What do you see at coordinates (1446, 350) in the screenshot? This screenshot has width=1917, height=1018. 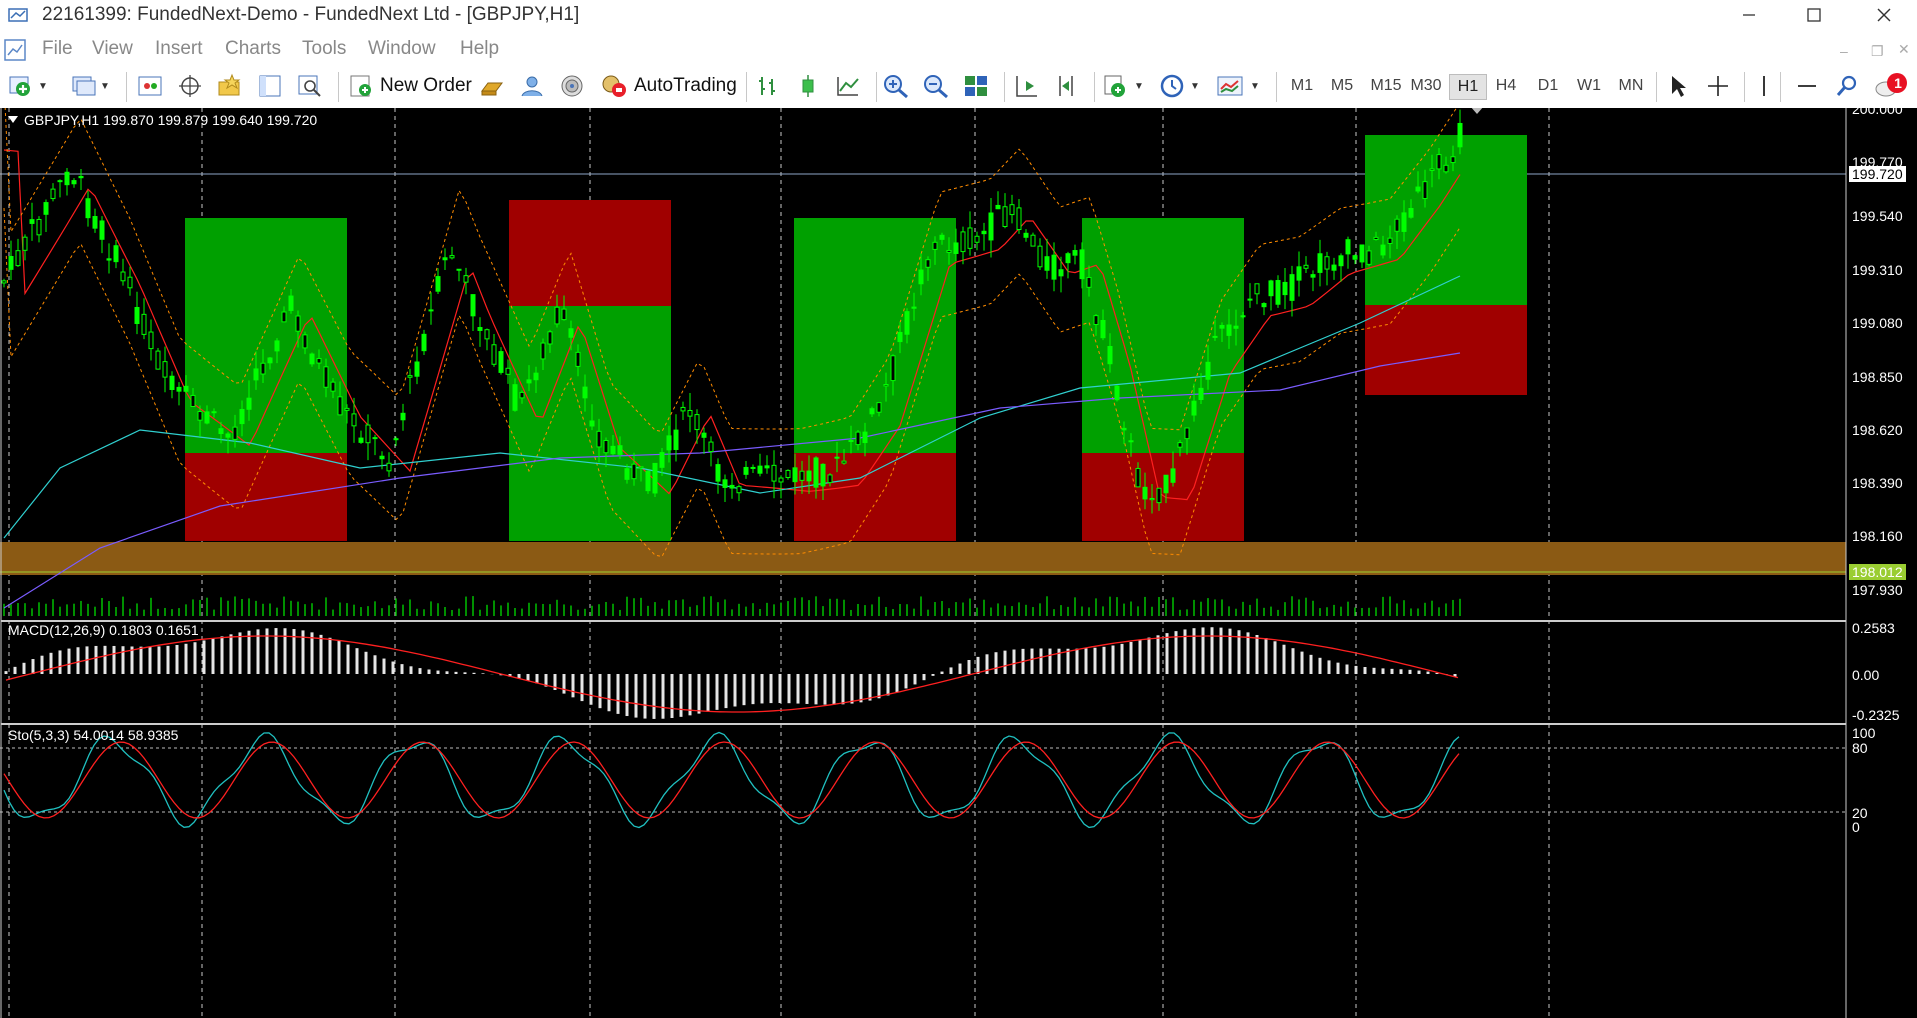 I see `red-zone` at bounding box center [1446, 350].